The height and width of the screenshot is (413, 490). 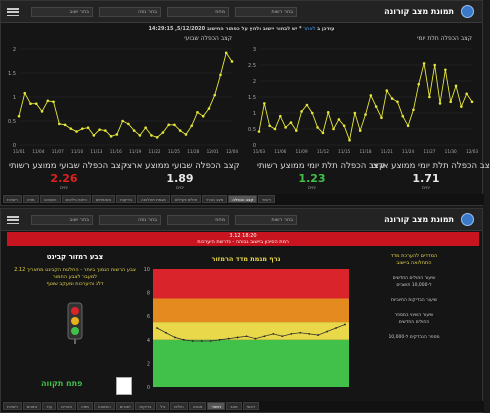 What do you see at coordinates (309, 29) in the screenshot?
I see `site-link: לאתר` at bounding box center [309, 29].